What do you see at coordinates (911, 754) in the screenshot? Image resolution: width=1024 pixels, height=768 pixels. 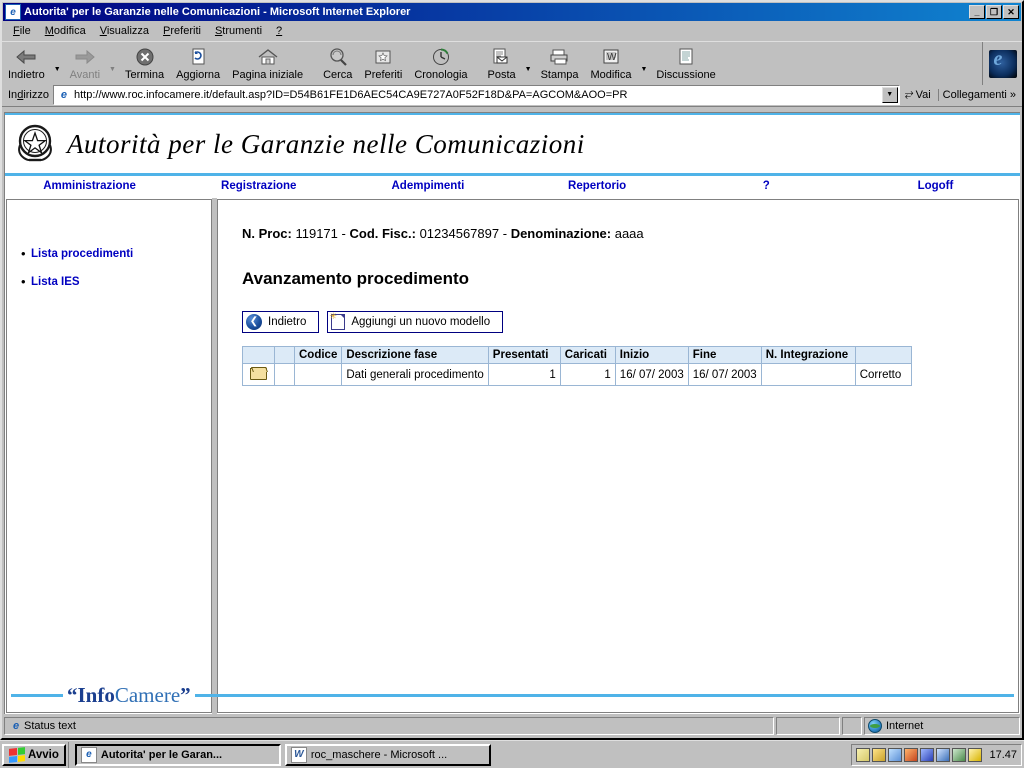 I see `monitor-icon` at bounding box center [911, 754].